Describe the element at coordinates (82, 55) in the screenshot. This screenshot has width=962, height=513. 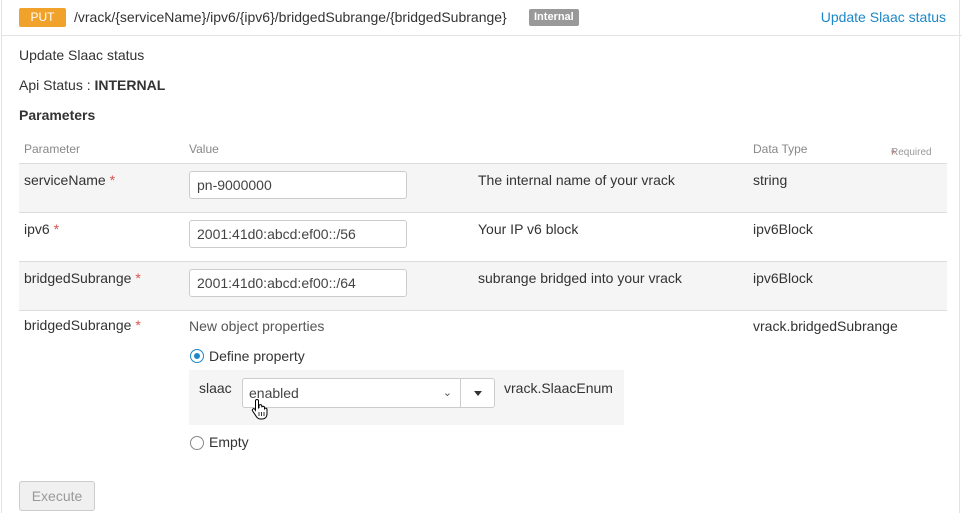
I see `operation-description: Update Slaac status` at that location.